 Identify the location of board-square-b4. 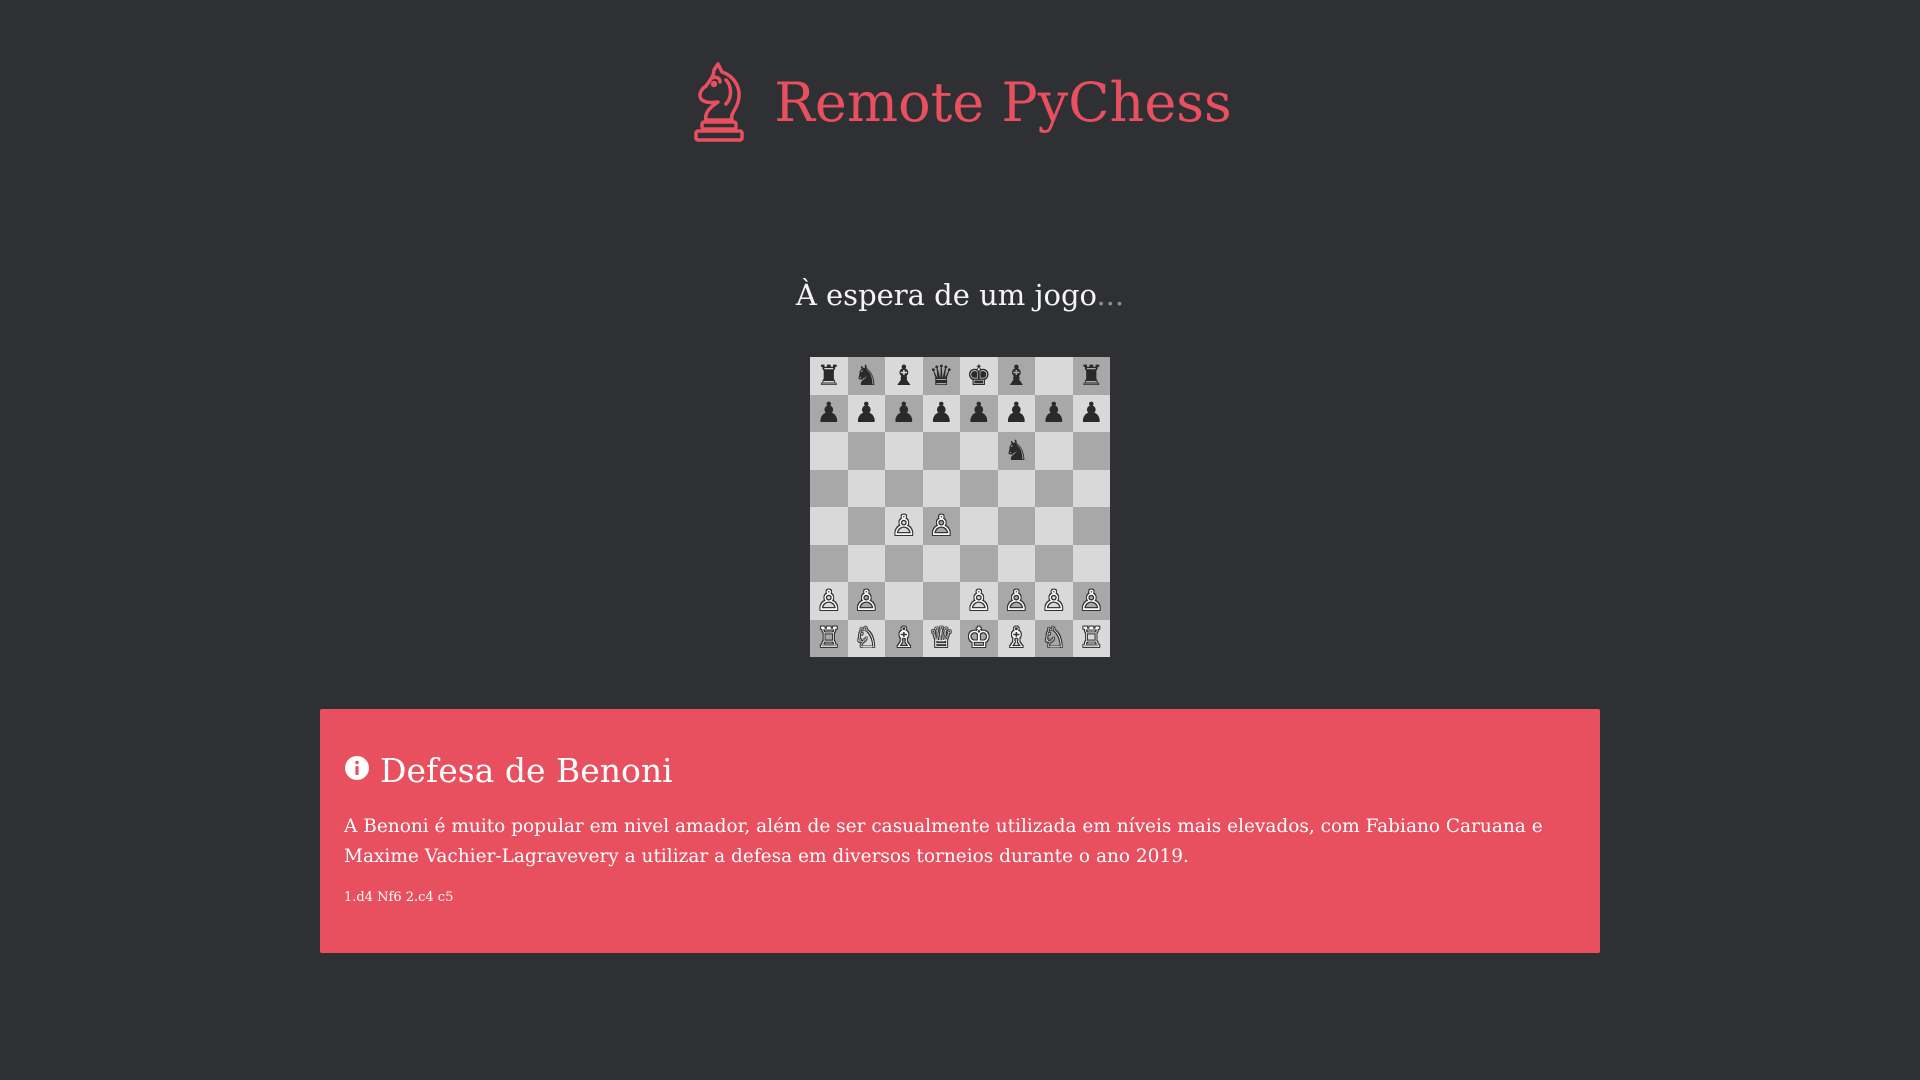
(866, 526).